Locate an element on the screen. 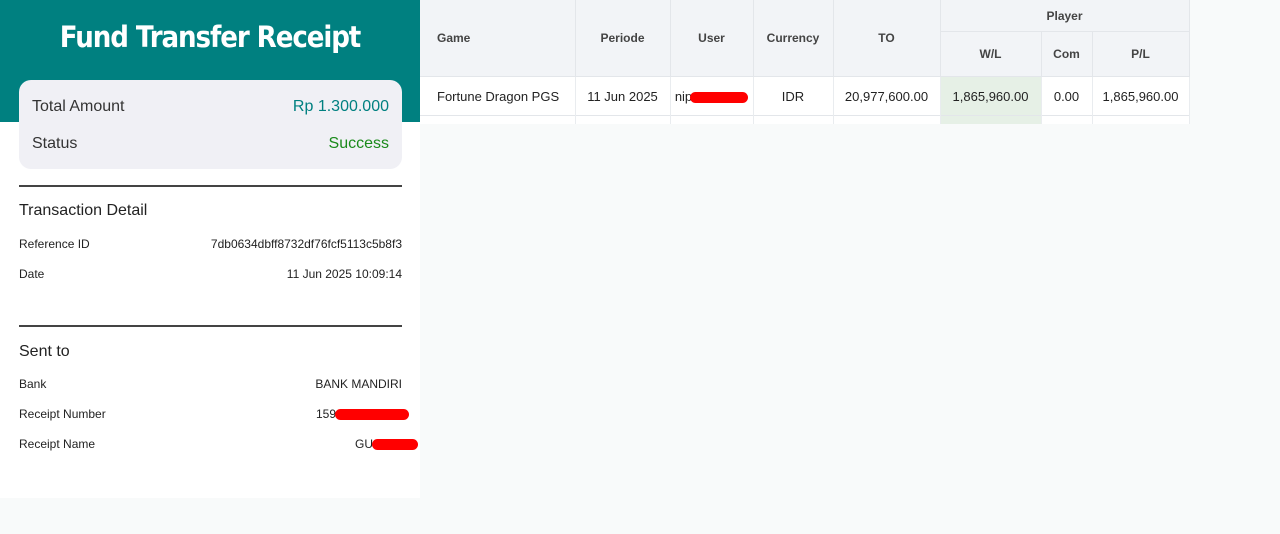  receipt-name-wrap: GU is located at coordinates (386, 444).